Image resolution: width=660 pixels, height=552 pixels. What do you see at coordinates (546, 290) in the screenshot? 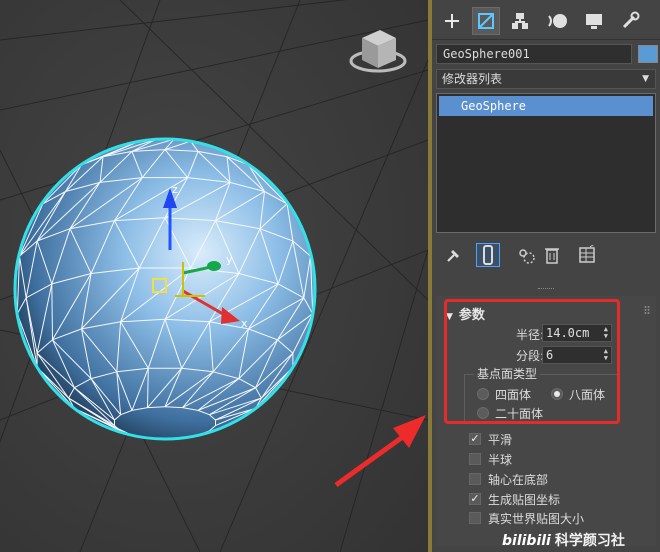
I see `panel-resize-grip` at bounding box center [546, 290].